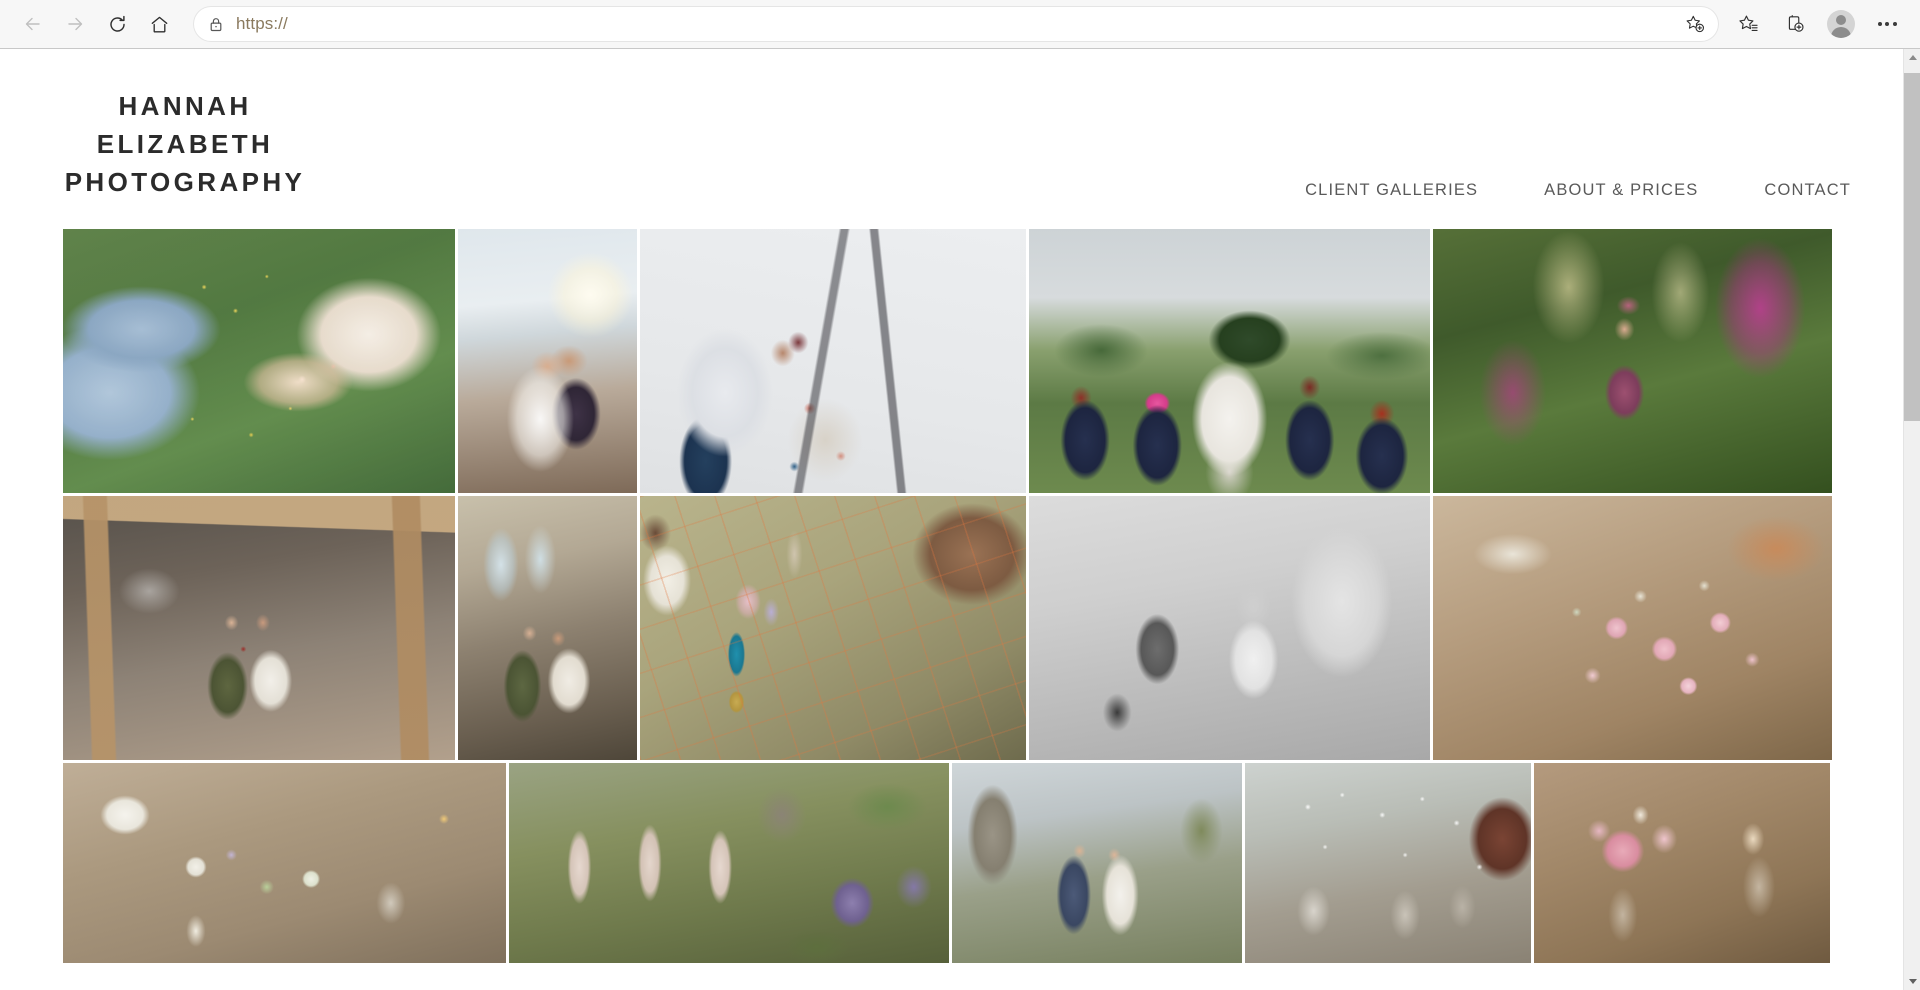  I want to click on photo-just-married, so click(259, 628).